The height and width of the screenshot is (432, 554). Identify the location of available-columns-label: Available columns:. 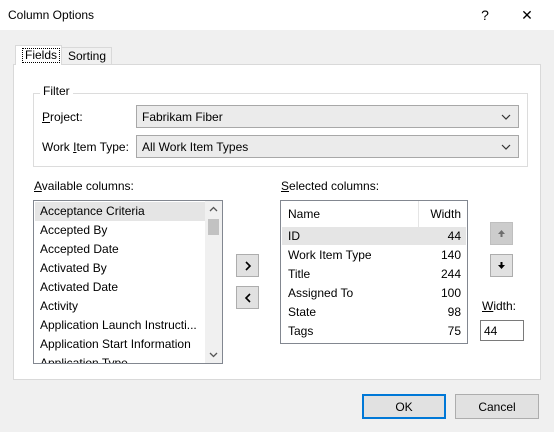
(84, 186).